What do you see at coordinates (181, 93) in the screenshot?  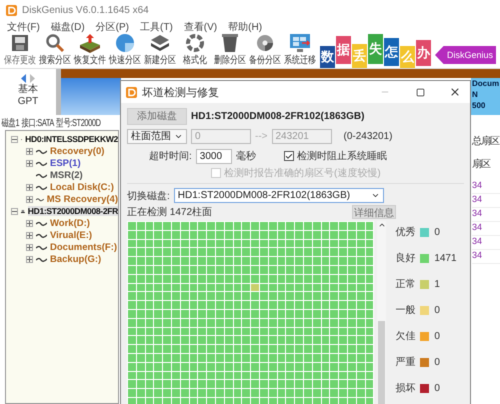 I see `dialog-title: 坏道检测与修复` at bounding box center [181, 93].